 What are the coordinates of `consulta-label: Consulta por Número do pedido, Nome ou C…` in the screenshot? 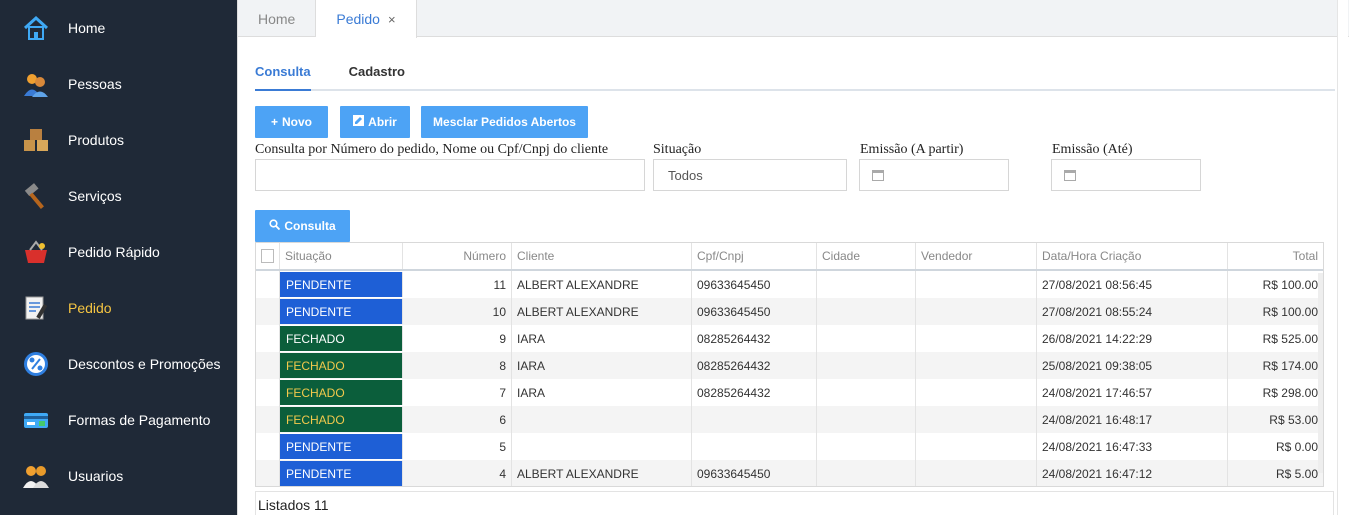 It's located at (432, 149).